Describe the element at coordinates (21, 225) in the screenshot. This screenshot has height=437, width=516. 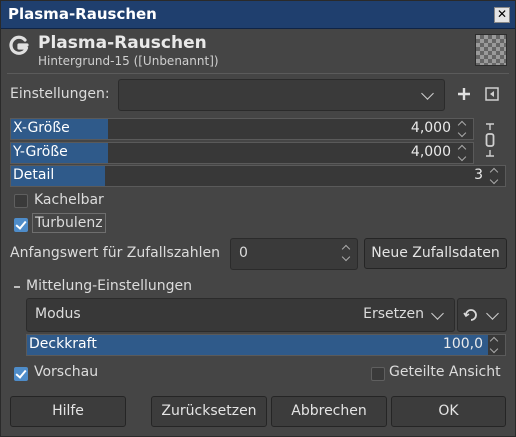
I see `turbulenz-checkbox` at that location.